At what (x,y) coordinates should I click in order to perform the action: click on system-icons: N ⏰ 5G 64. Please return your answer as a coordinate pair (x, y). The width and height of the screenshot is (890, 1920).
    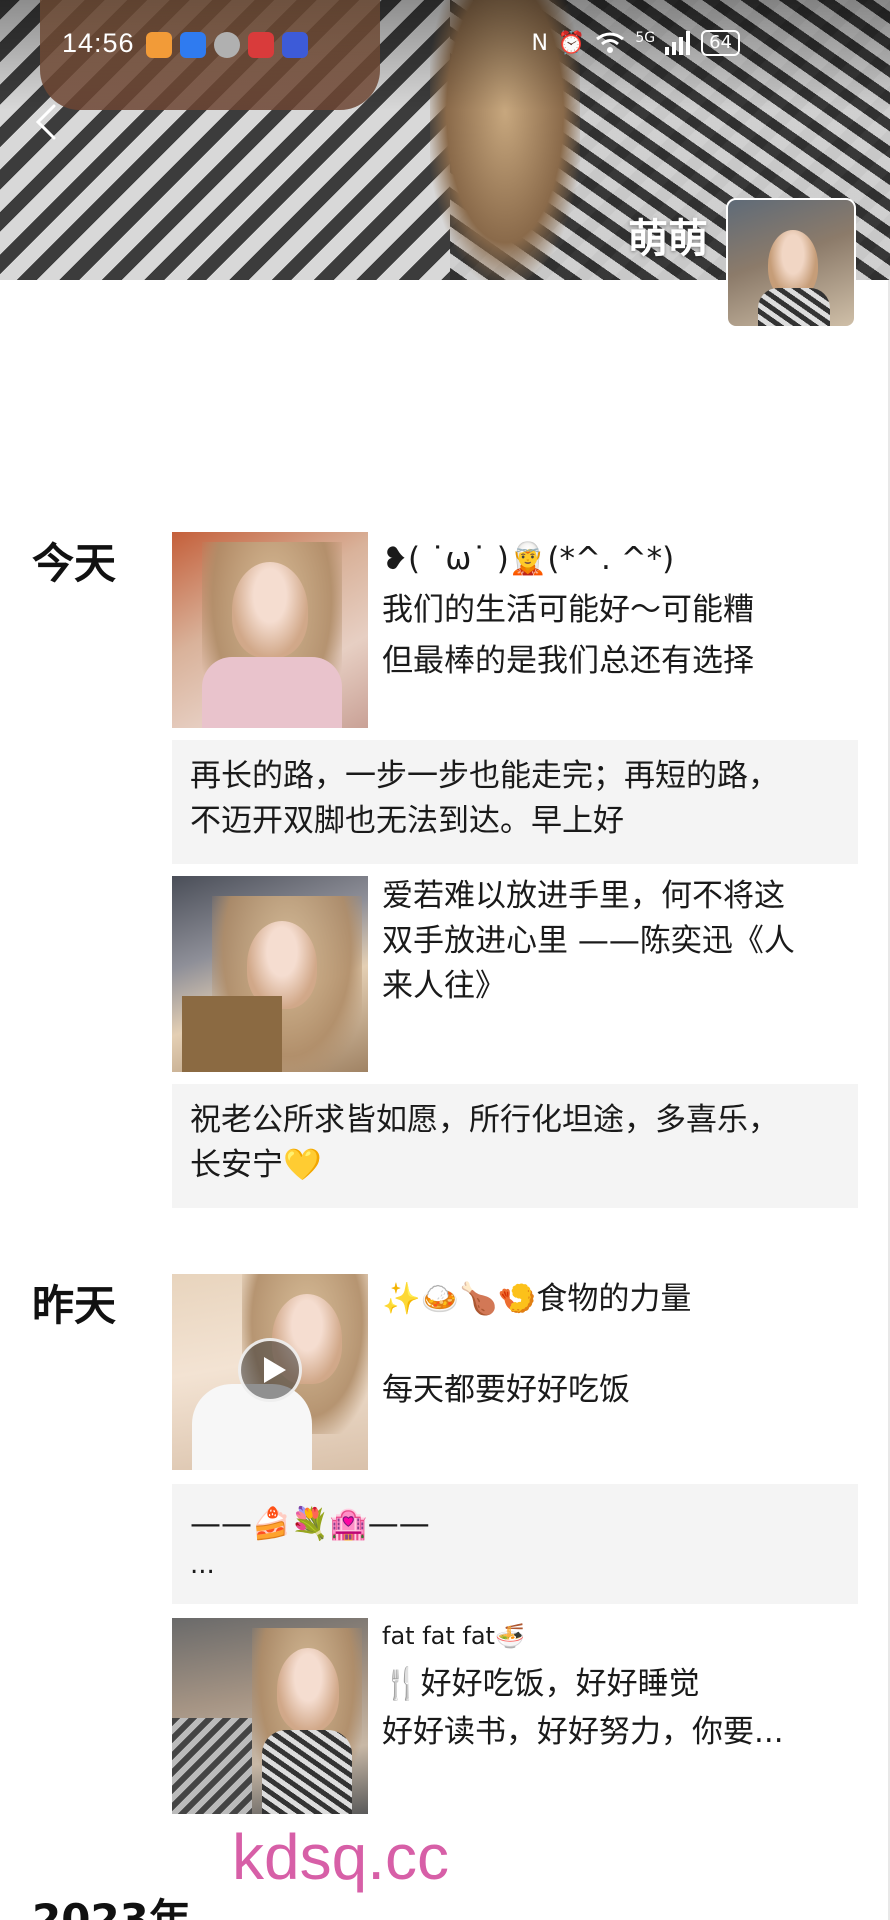
    Looking at the image, I should click on (635, 43).